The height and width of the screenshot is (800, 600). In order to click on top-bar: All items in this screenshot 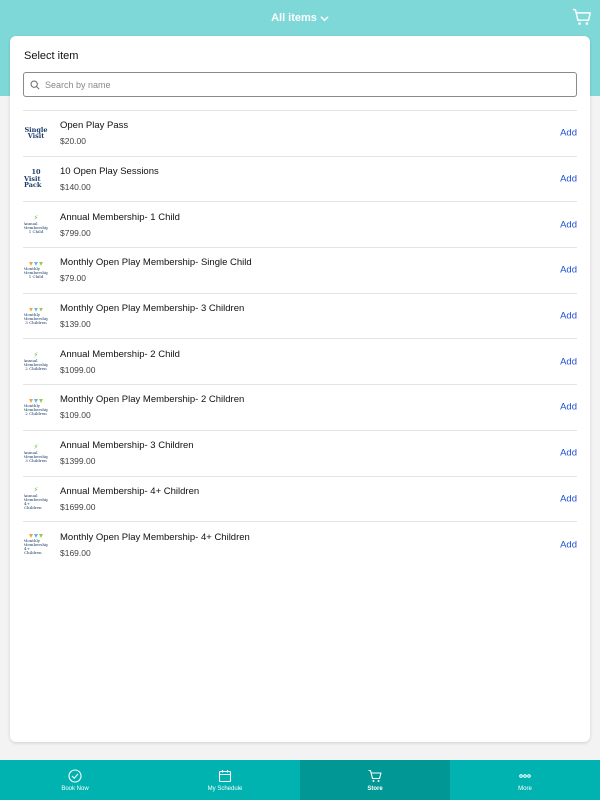, I will do `click(300, 18)`.